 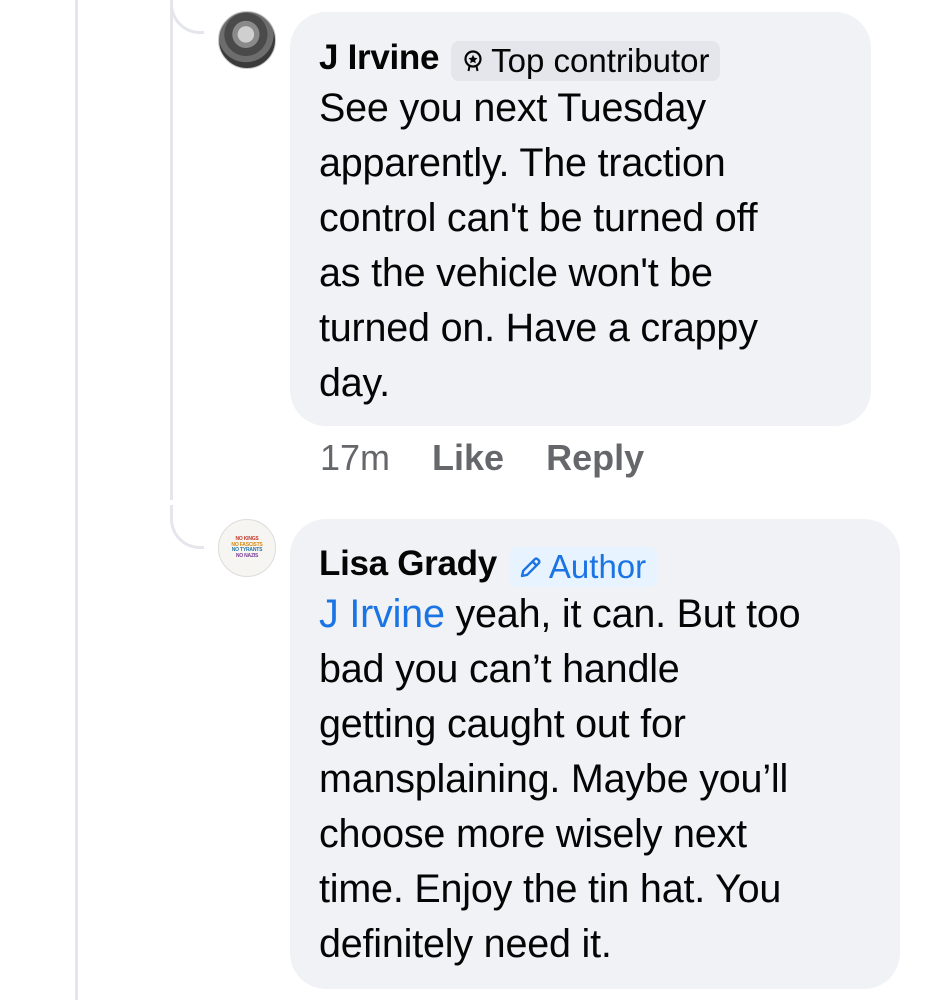 I want to click on reply-button: Reply, so click(x=595, y=458).